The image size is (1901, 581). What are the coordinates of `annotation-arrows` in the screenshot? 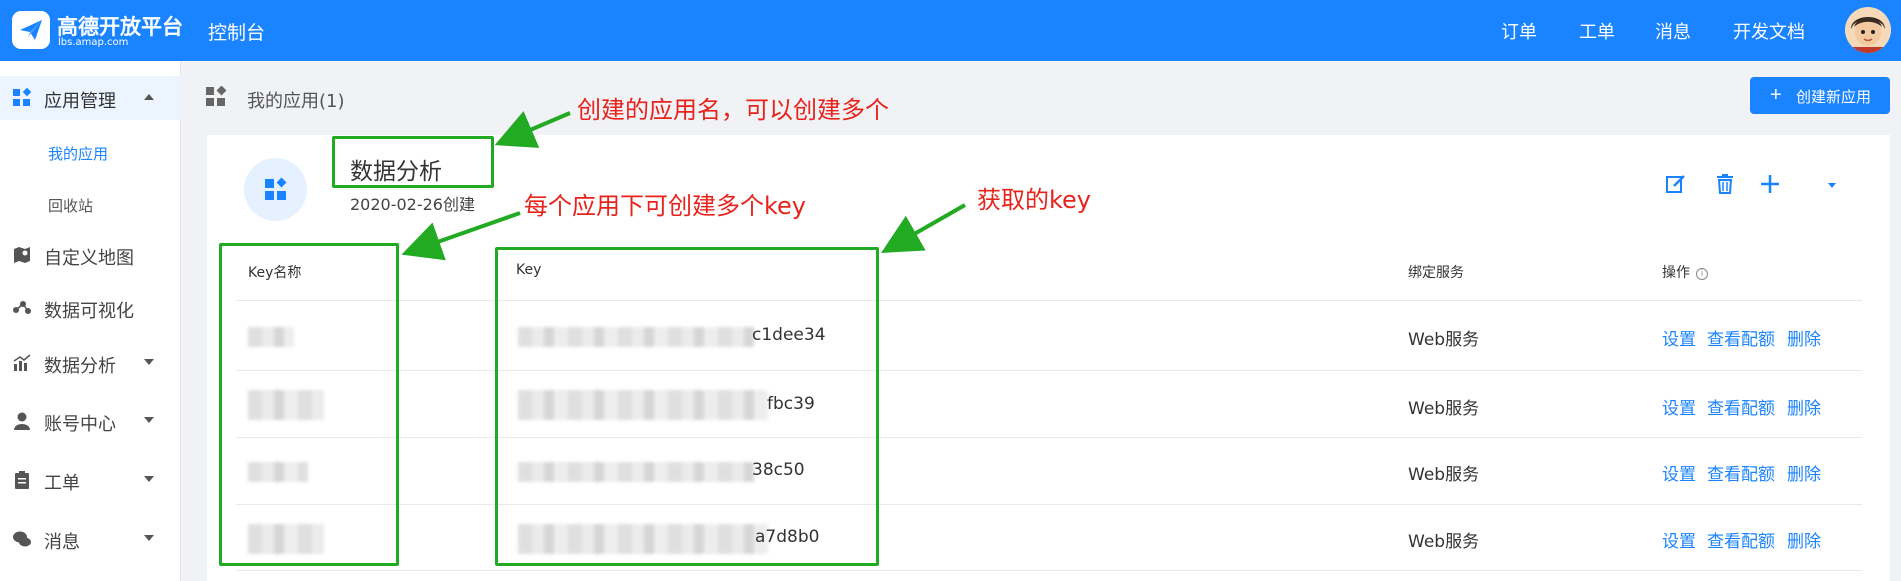 It's located at (683, 186).